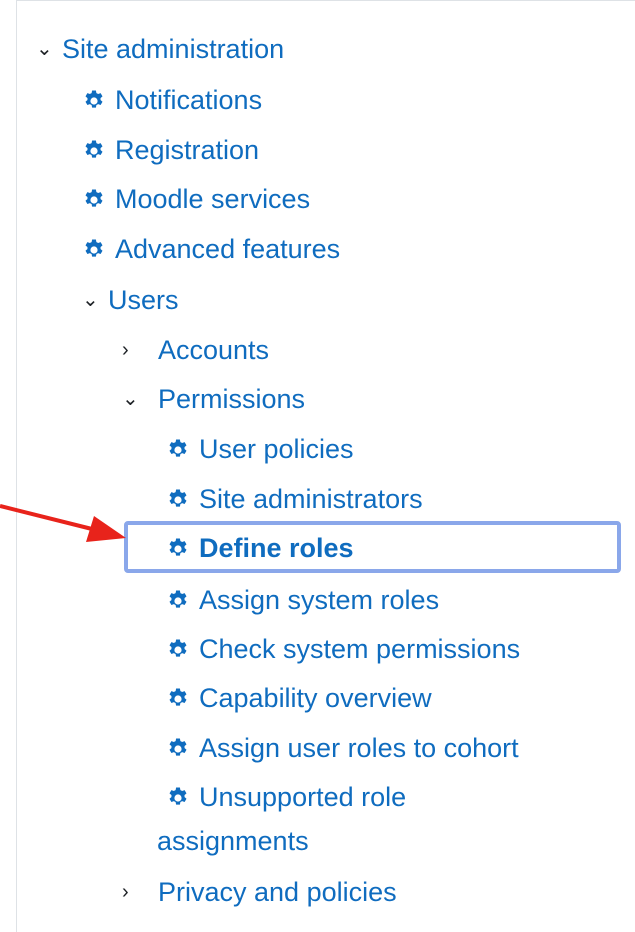  I want to click on tree-item-label: Site administrators, so click(311, 498).